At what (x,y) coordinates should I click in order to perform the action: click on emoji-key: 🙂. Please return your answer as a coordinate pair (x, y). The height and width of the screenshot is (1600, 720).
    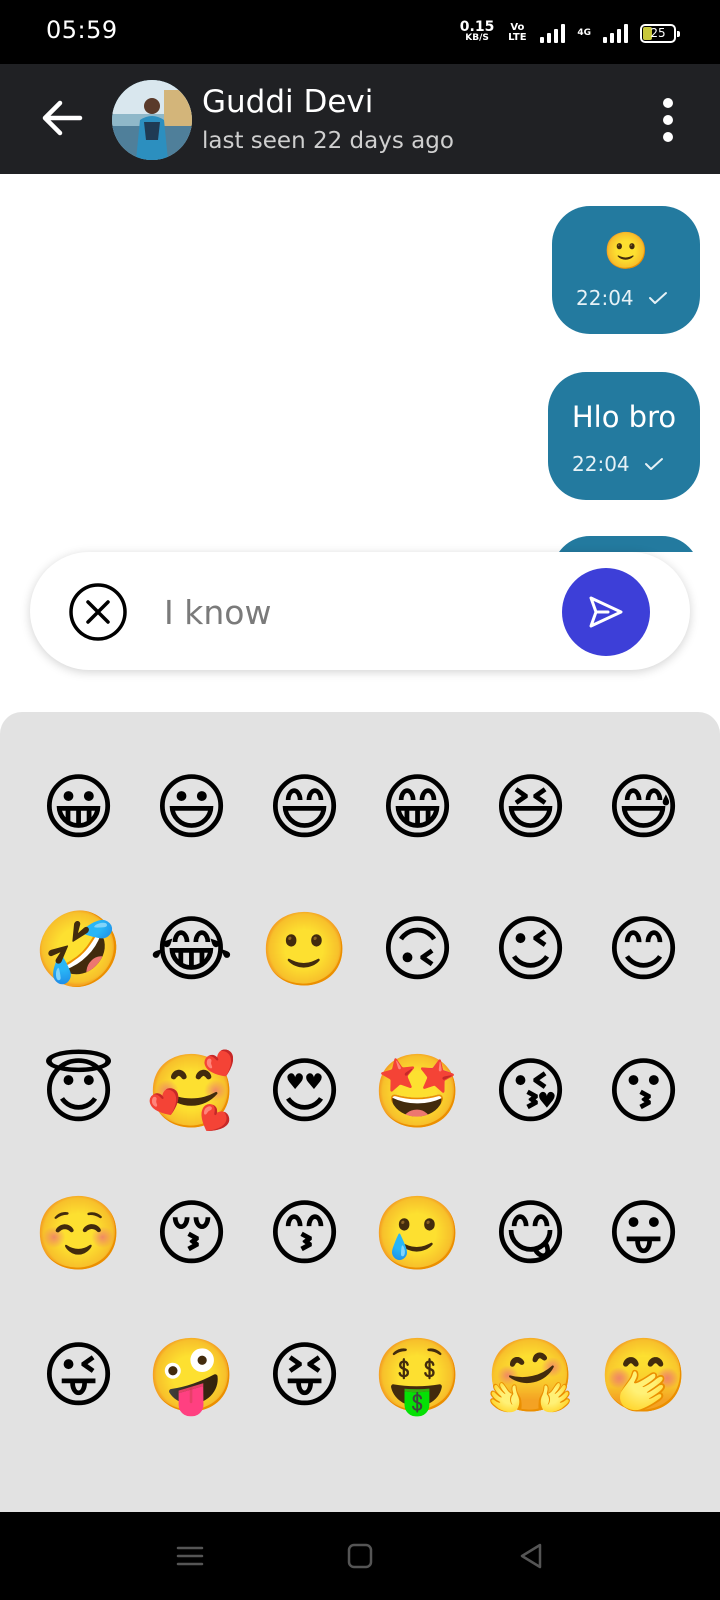
    Looking at the image, I should click on (304, 949).